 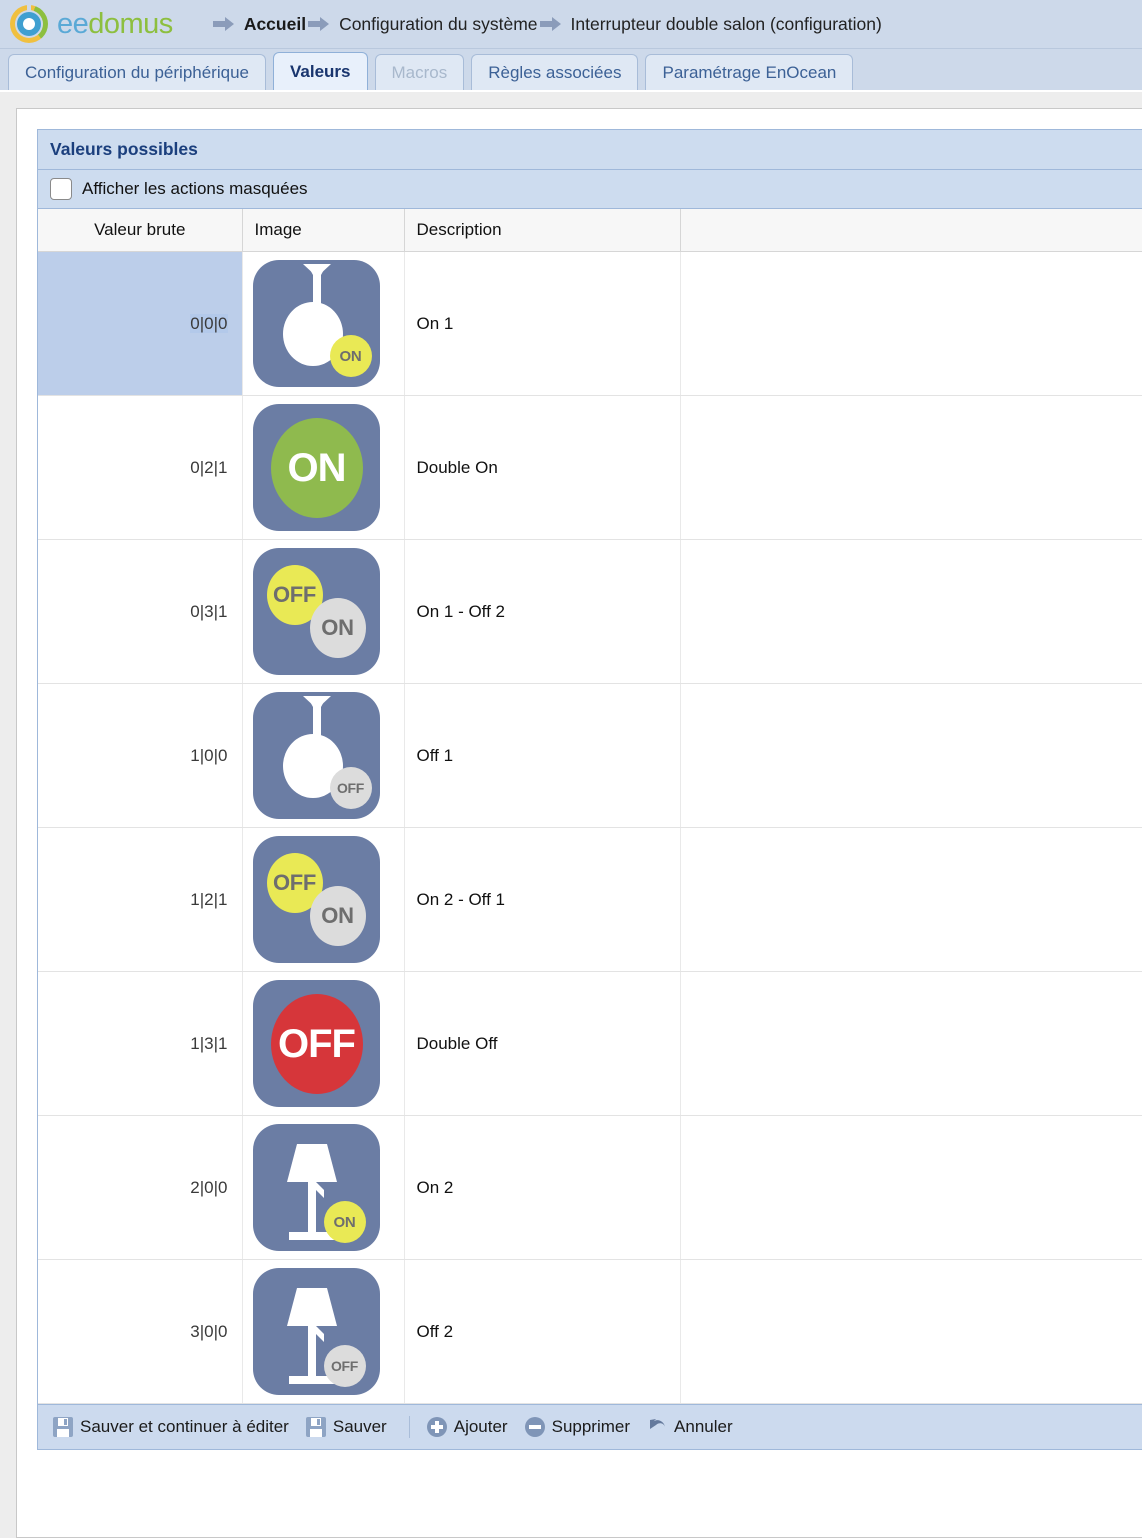 I want to click on pendant-lamp-on-icon: ON, so click(x=316, y=323).